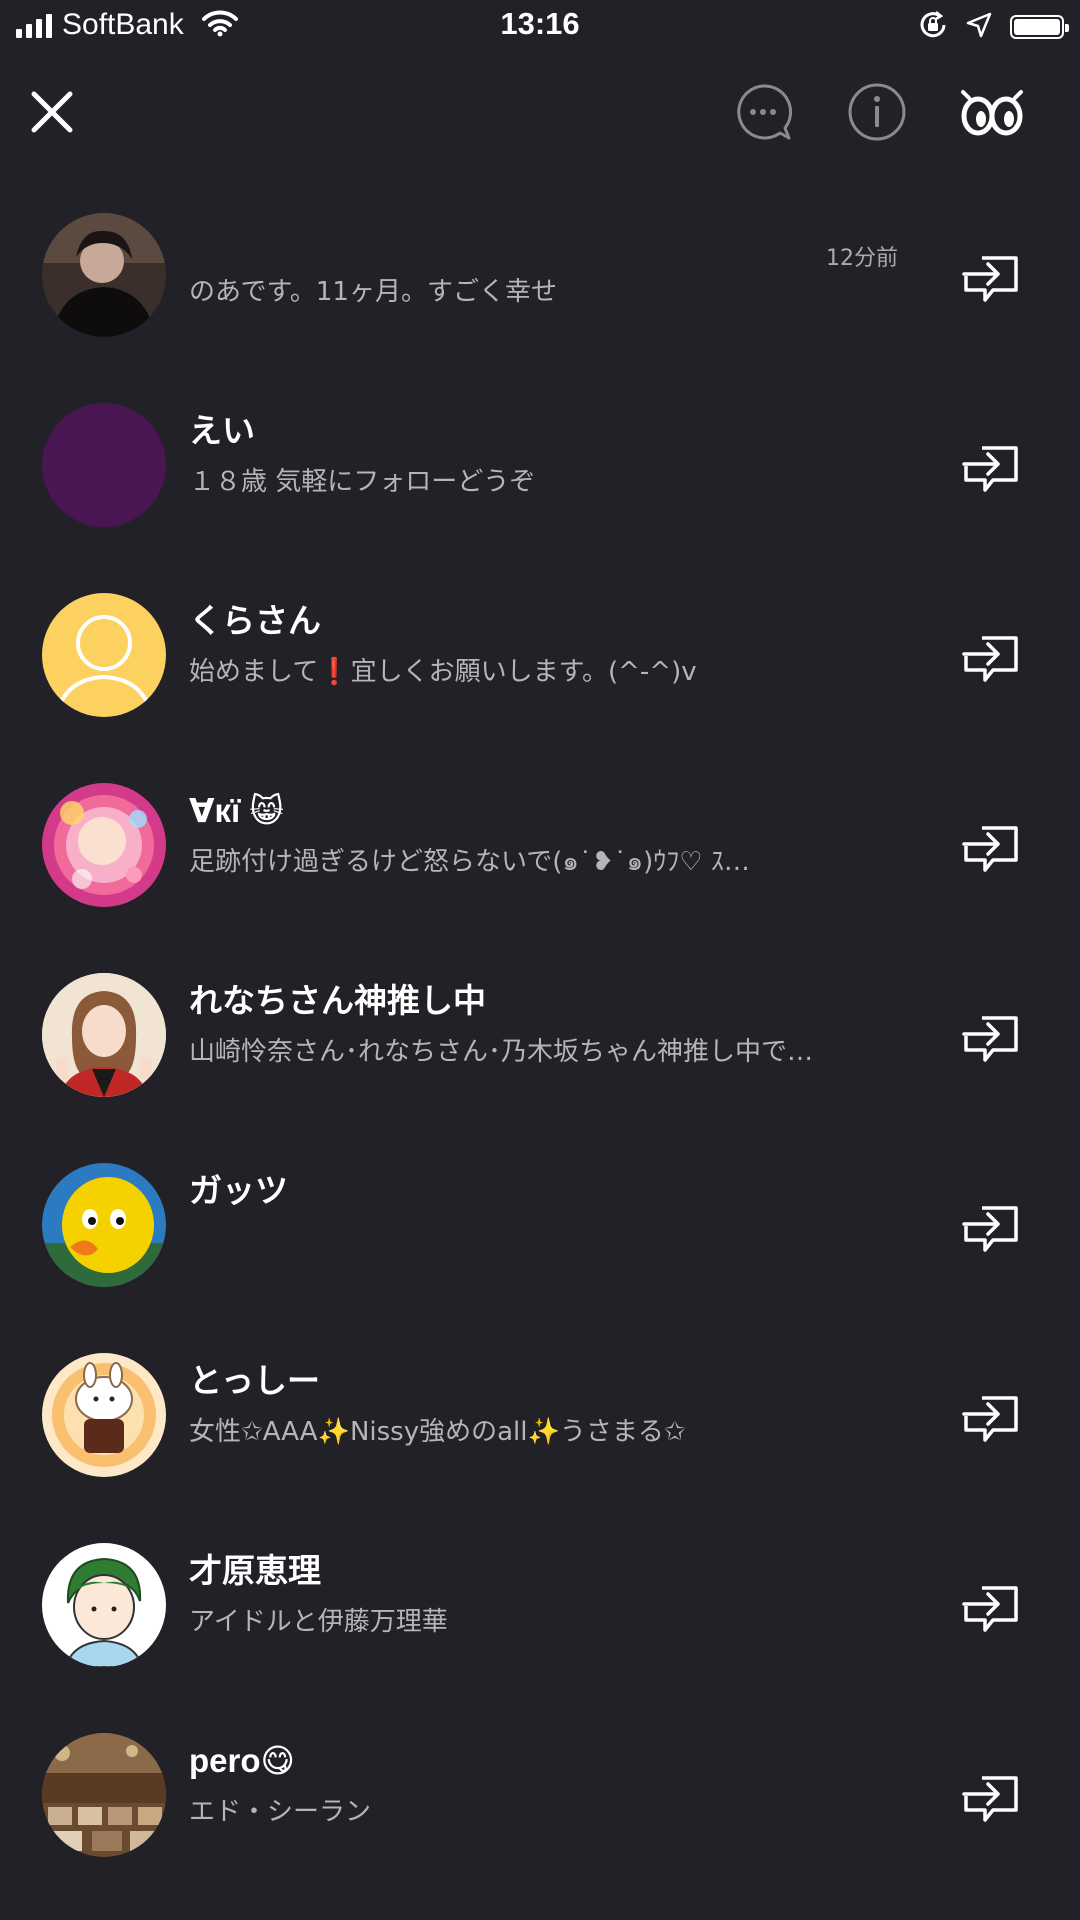 This screenshot has width=1080, height=1920. What do you see at coordinates (242, 1760) in the screenshot?
I see `user-name: pero😋` at bounding box center [242, 1760].